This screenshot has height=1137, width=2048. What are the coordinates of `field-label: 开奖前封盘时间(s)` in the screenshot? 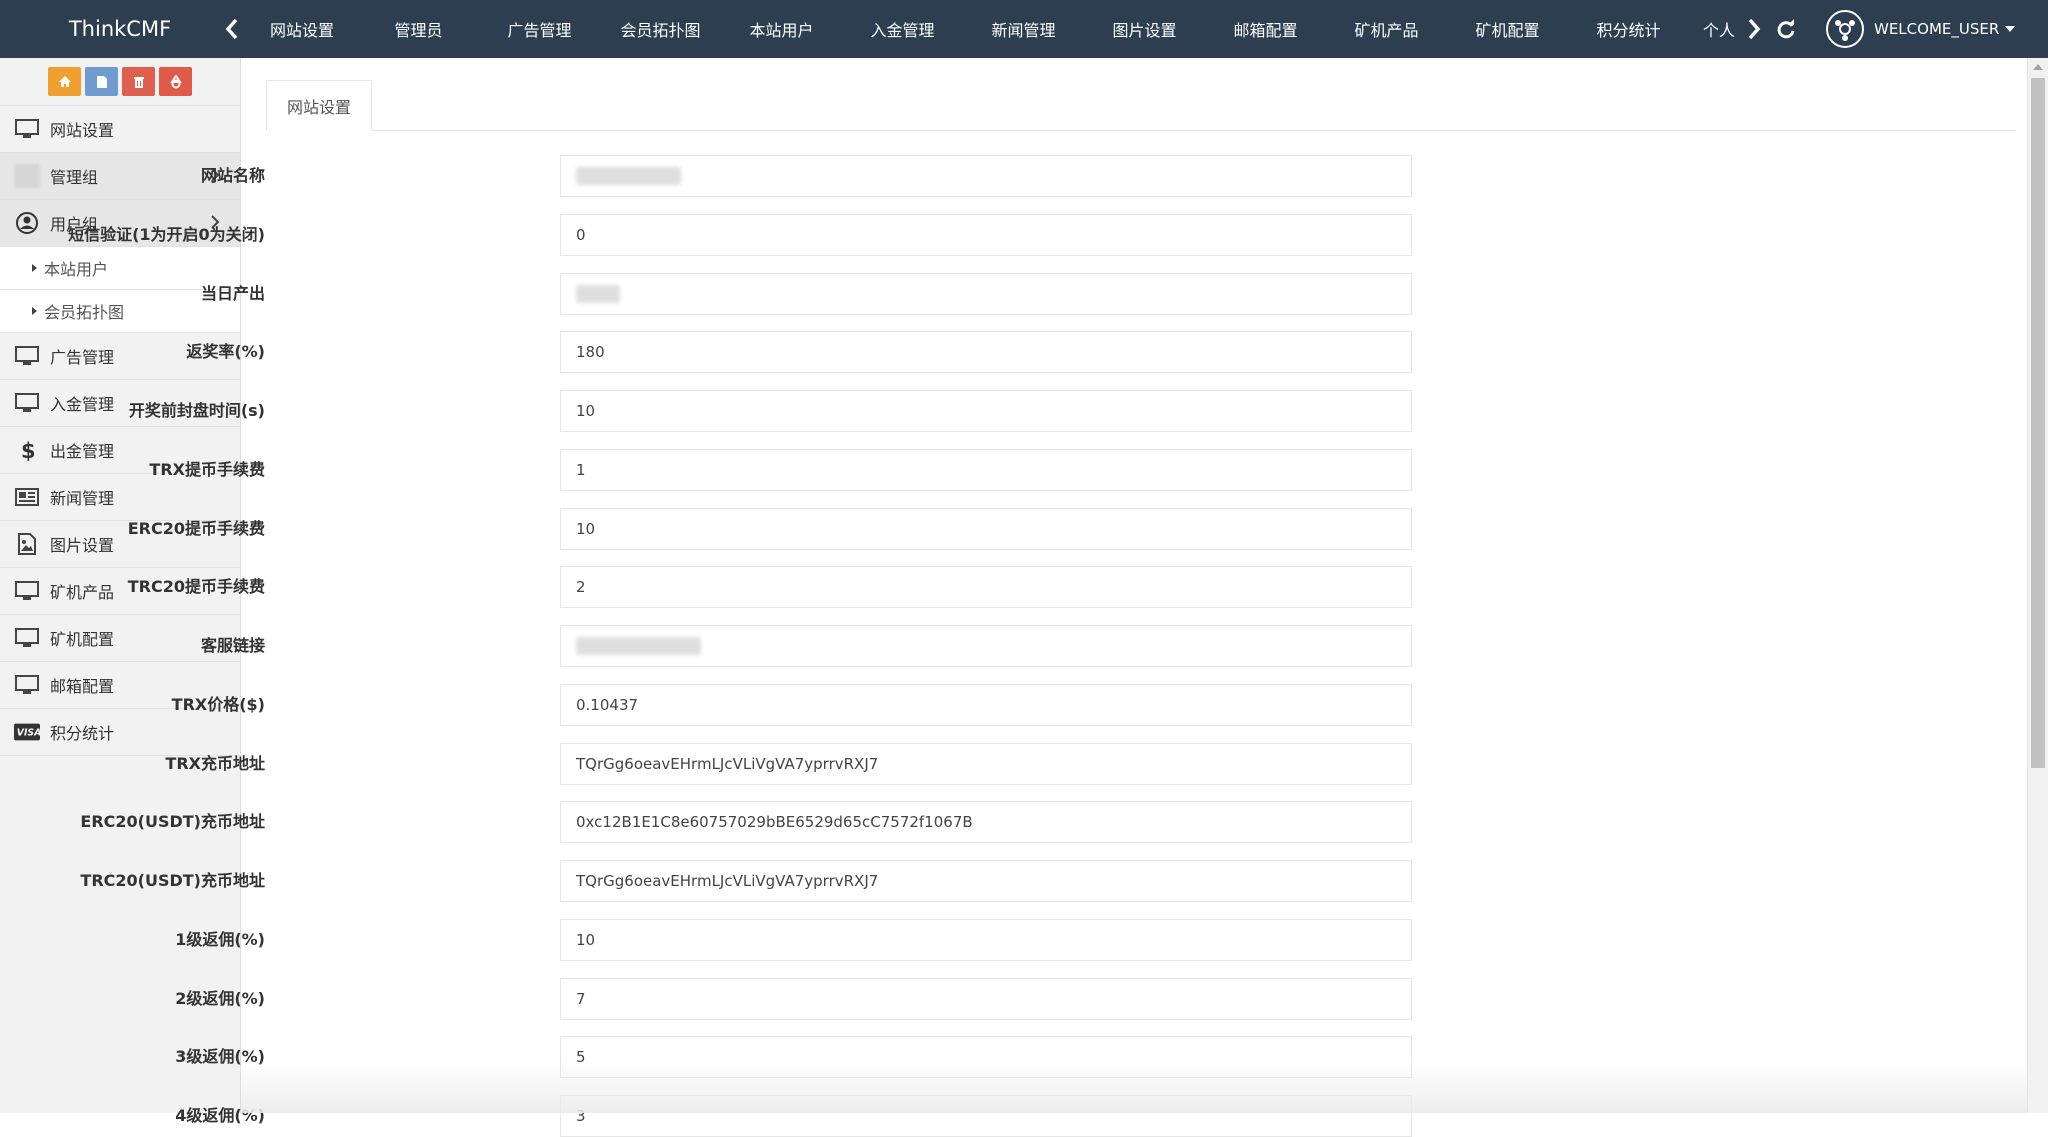 It's located at (196, 410).